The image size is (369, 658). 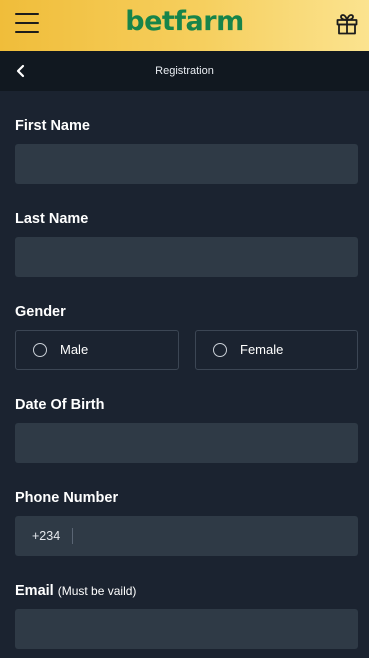 What do you see at coordinates (186, 443) in the screenshot?
I see `dob-input` at bounding box center [186, 443].